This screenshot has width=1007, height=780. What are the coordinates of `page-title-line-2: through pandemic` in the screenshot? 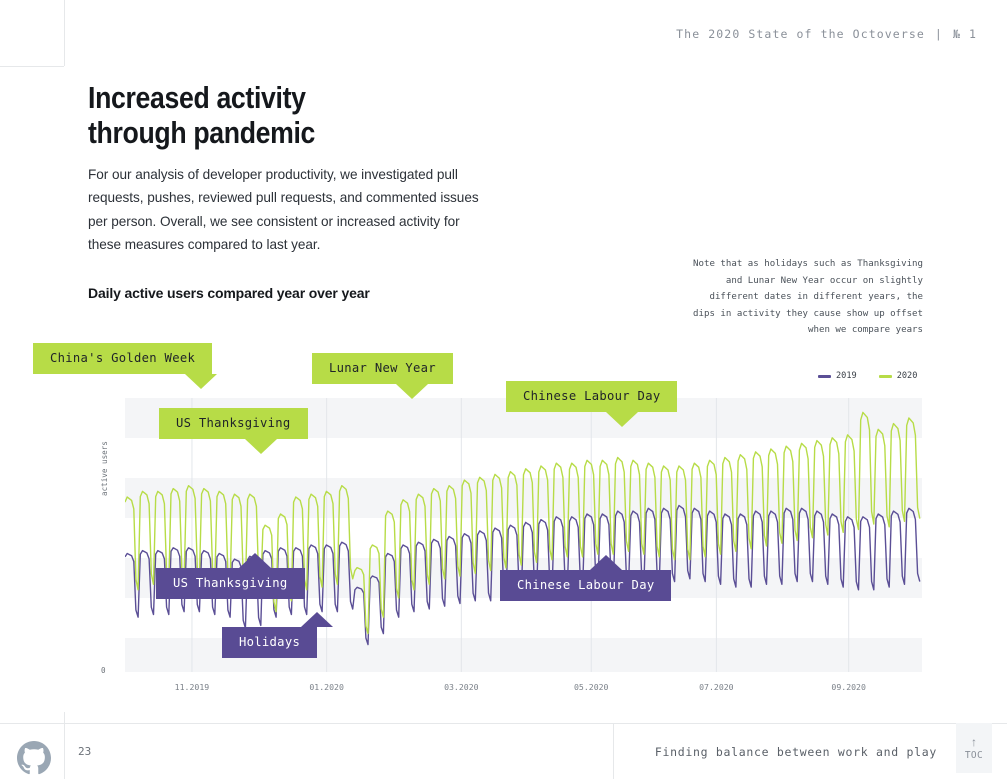 It's located at (202, 133).